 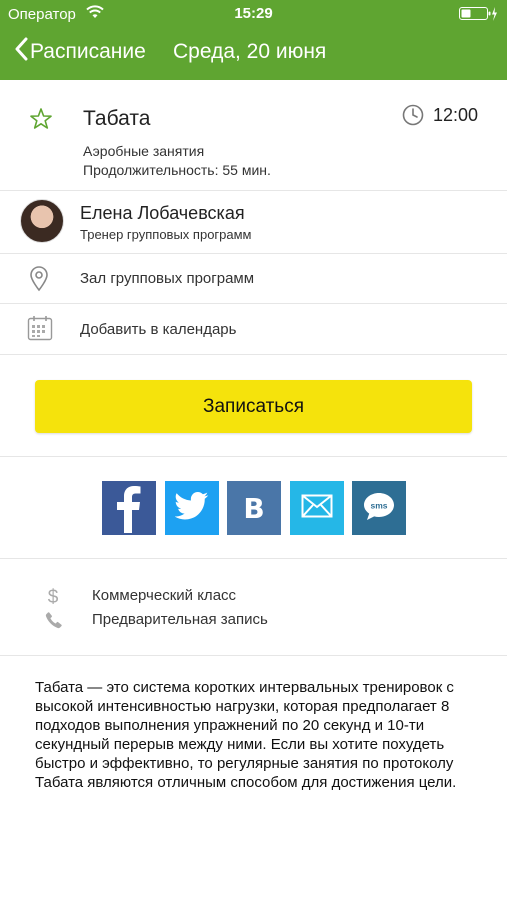 I want to click on share-buttons: В sms, so click(x=253, y=508).